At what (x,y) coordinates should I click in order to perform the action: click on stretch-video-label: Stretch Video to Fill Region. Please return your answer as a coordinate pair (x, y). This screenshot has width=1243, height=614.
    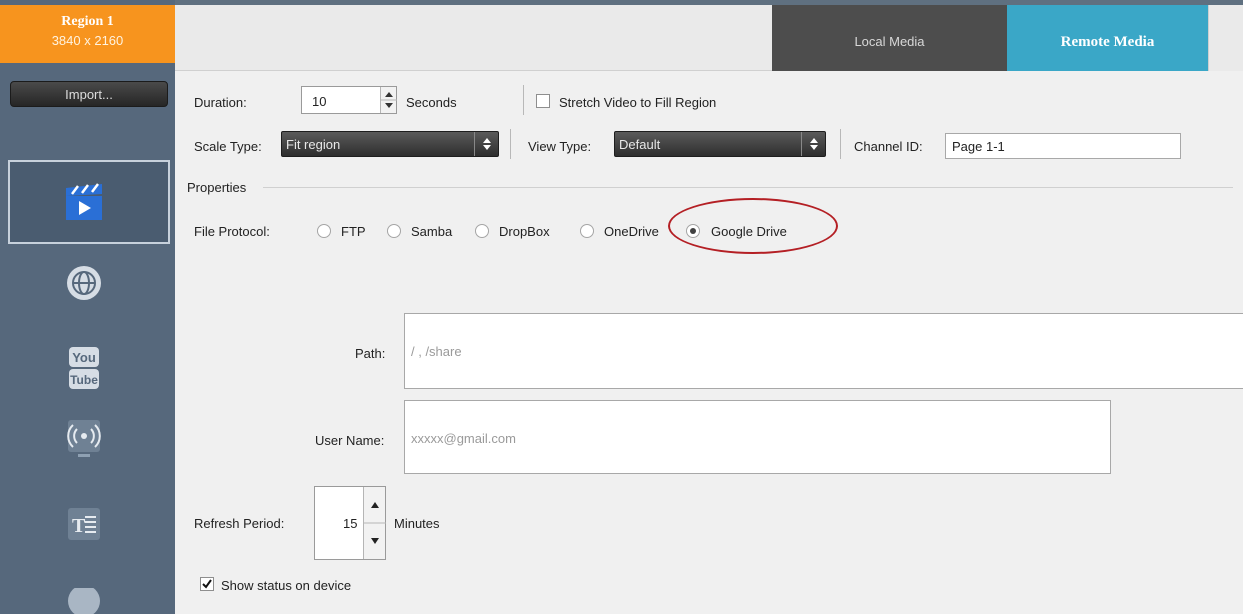
    Looking at the image, I should click on (638, 102).